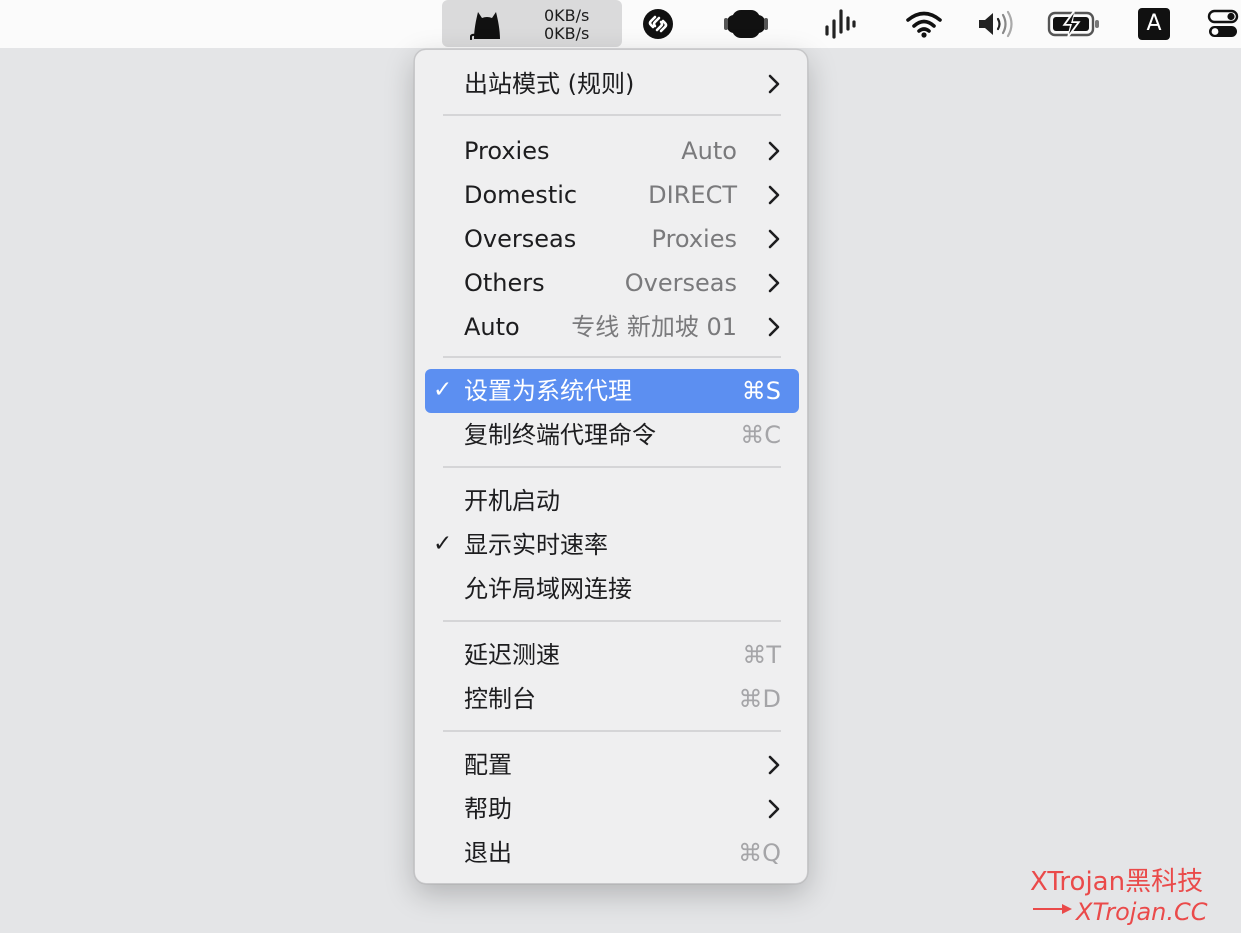 The width and height of the screenshot is (1241, 933). What do you see at coordinates (1052, 909) in the screenshot?
I see `arrow-right-icon` at bounding box center [1052, 909].